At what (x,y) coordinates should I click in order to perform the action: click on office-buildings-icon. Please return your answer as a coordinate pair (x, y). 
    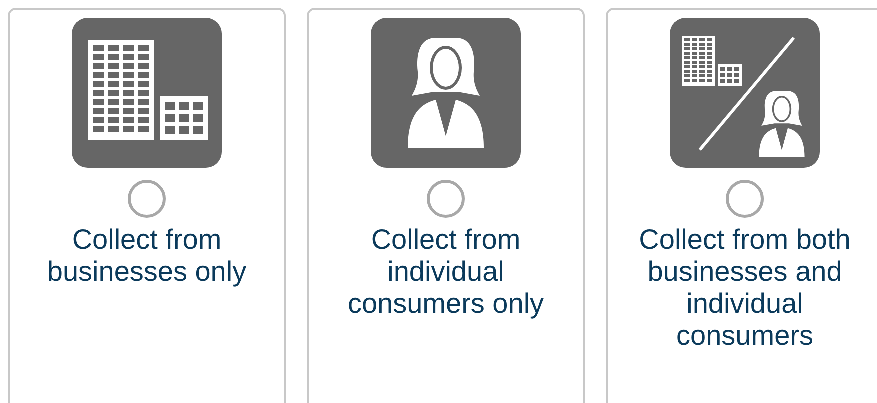
    Looking at the image, I should click on (147, 93).